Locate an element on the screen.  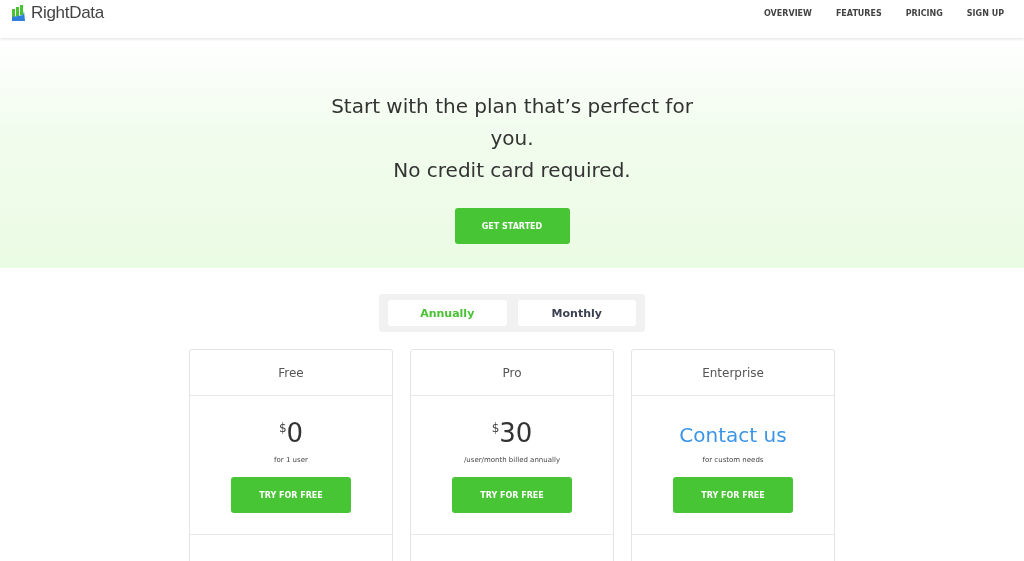
nav-link: FEATURES is located at coordinates (858, 13).